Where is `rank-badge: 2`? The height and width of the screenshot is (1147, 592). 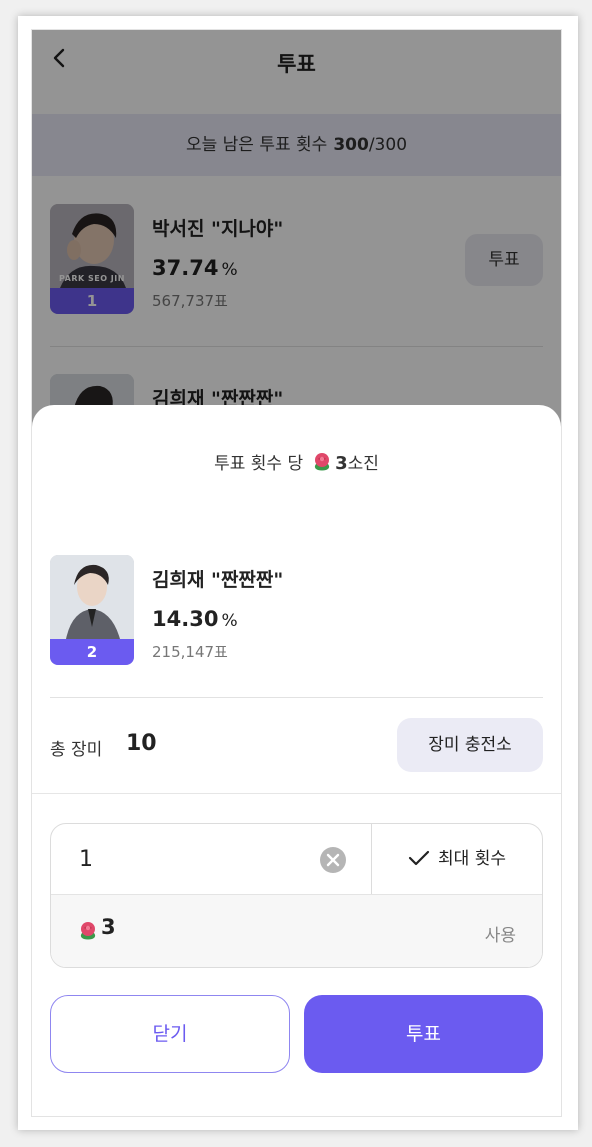 rank-badge: 2 is located at coordinates (92, 652).